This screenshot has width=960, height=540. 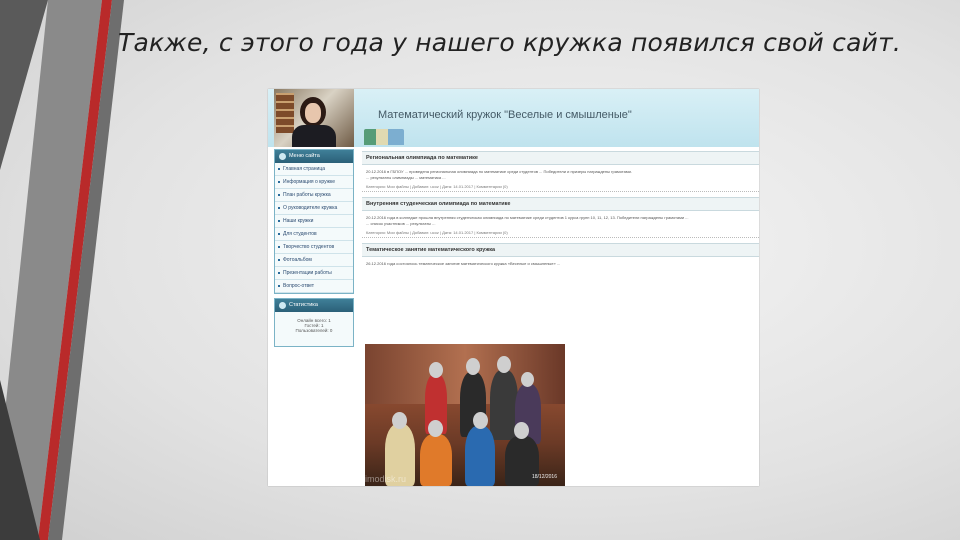 What do you see at coordinates (314, 182) in the screenshot?
I see `menu-item-info: Информация о кружке` at bounding box center [314, 182].